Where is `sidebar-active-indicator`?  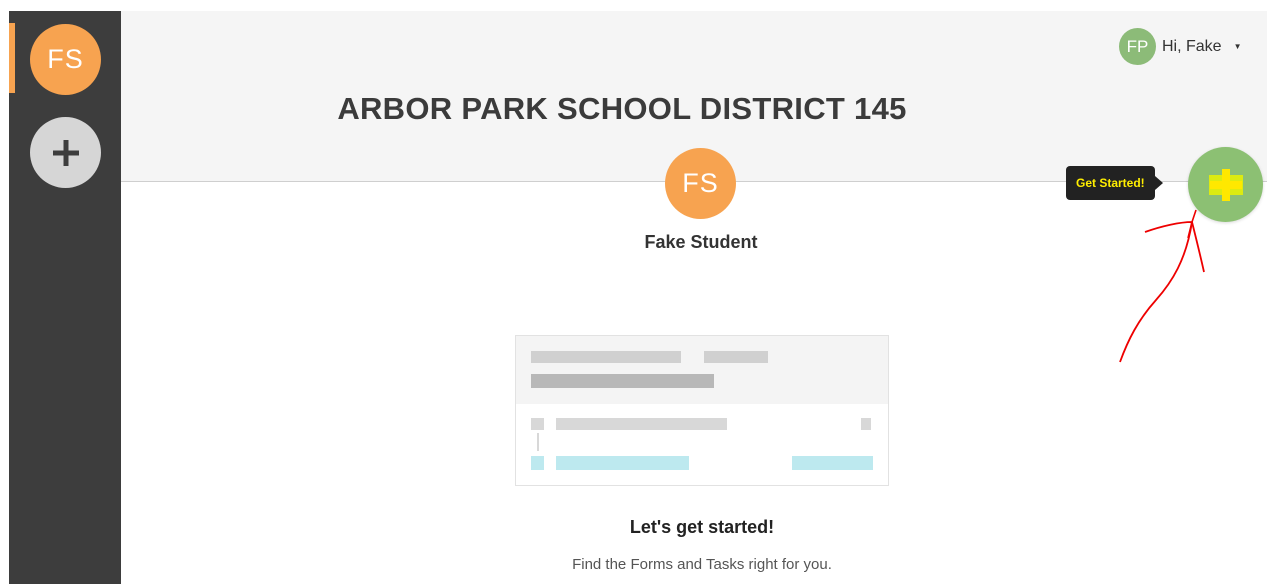
sidebar-active-indicator is located at coordinates (12, 58).